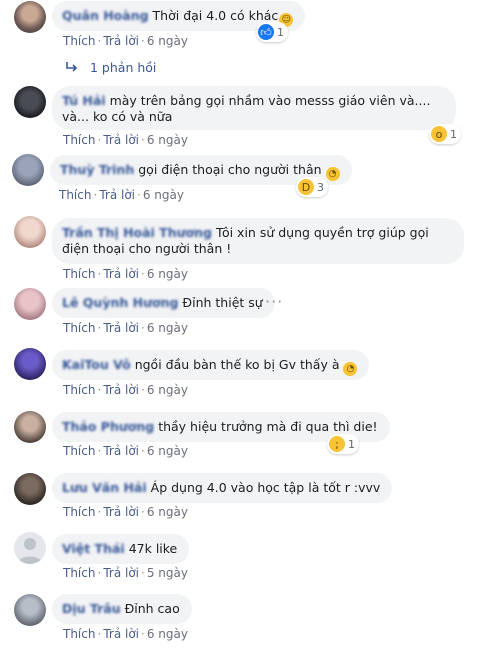  What do you see at coordinates (268, 426) in the screenshot?
I see `comment-text: thầy hiệu trưởng mà đi qua thì die!` at bounding box center [268, 426].